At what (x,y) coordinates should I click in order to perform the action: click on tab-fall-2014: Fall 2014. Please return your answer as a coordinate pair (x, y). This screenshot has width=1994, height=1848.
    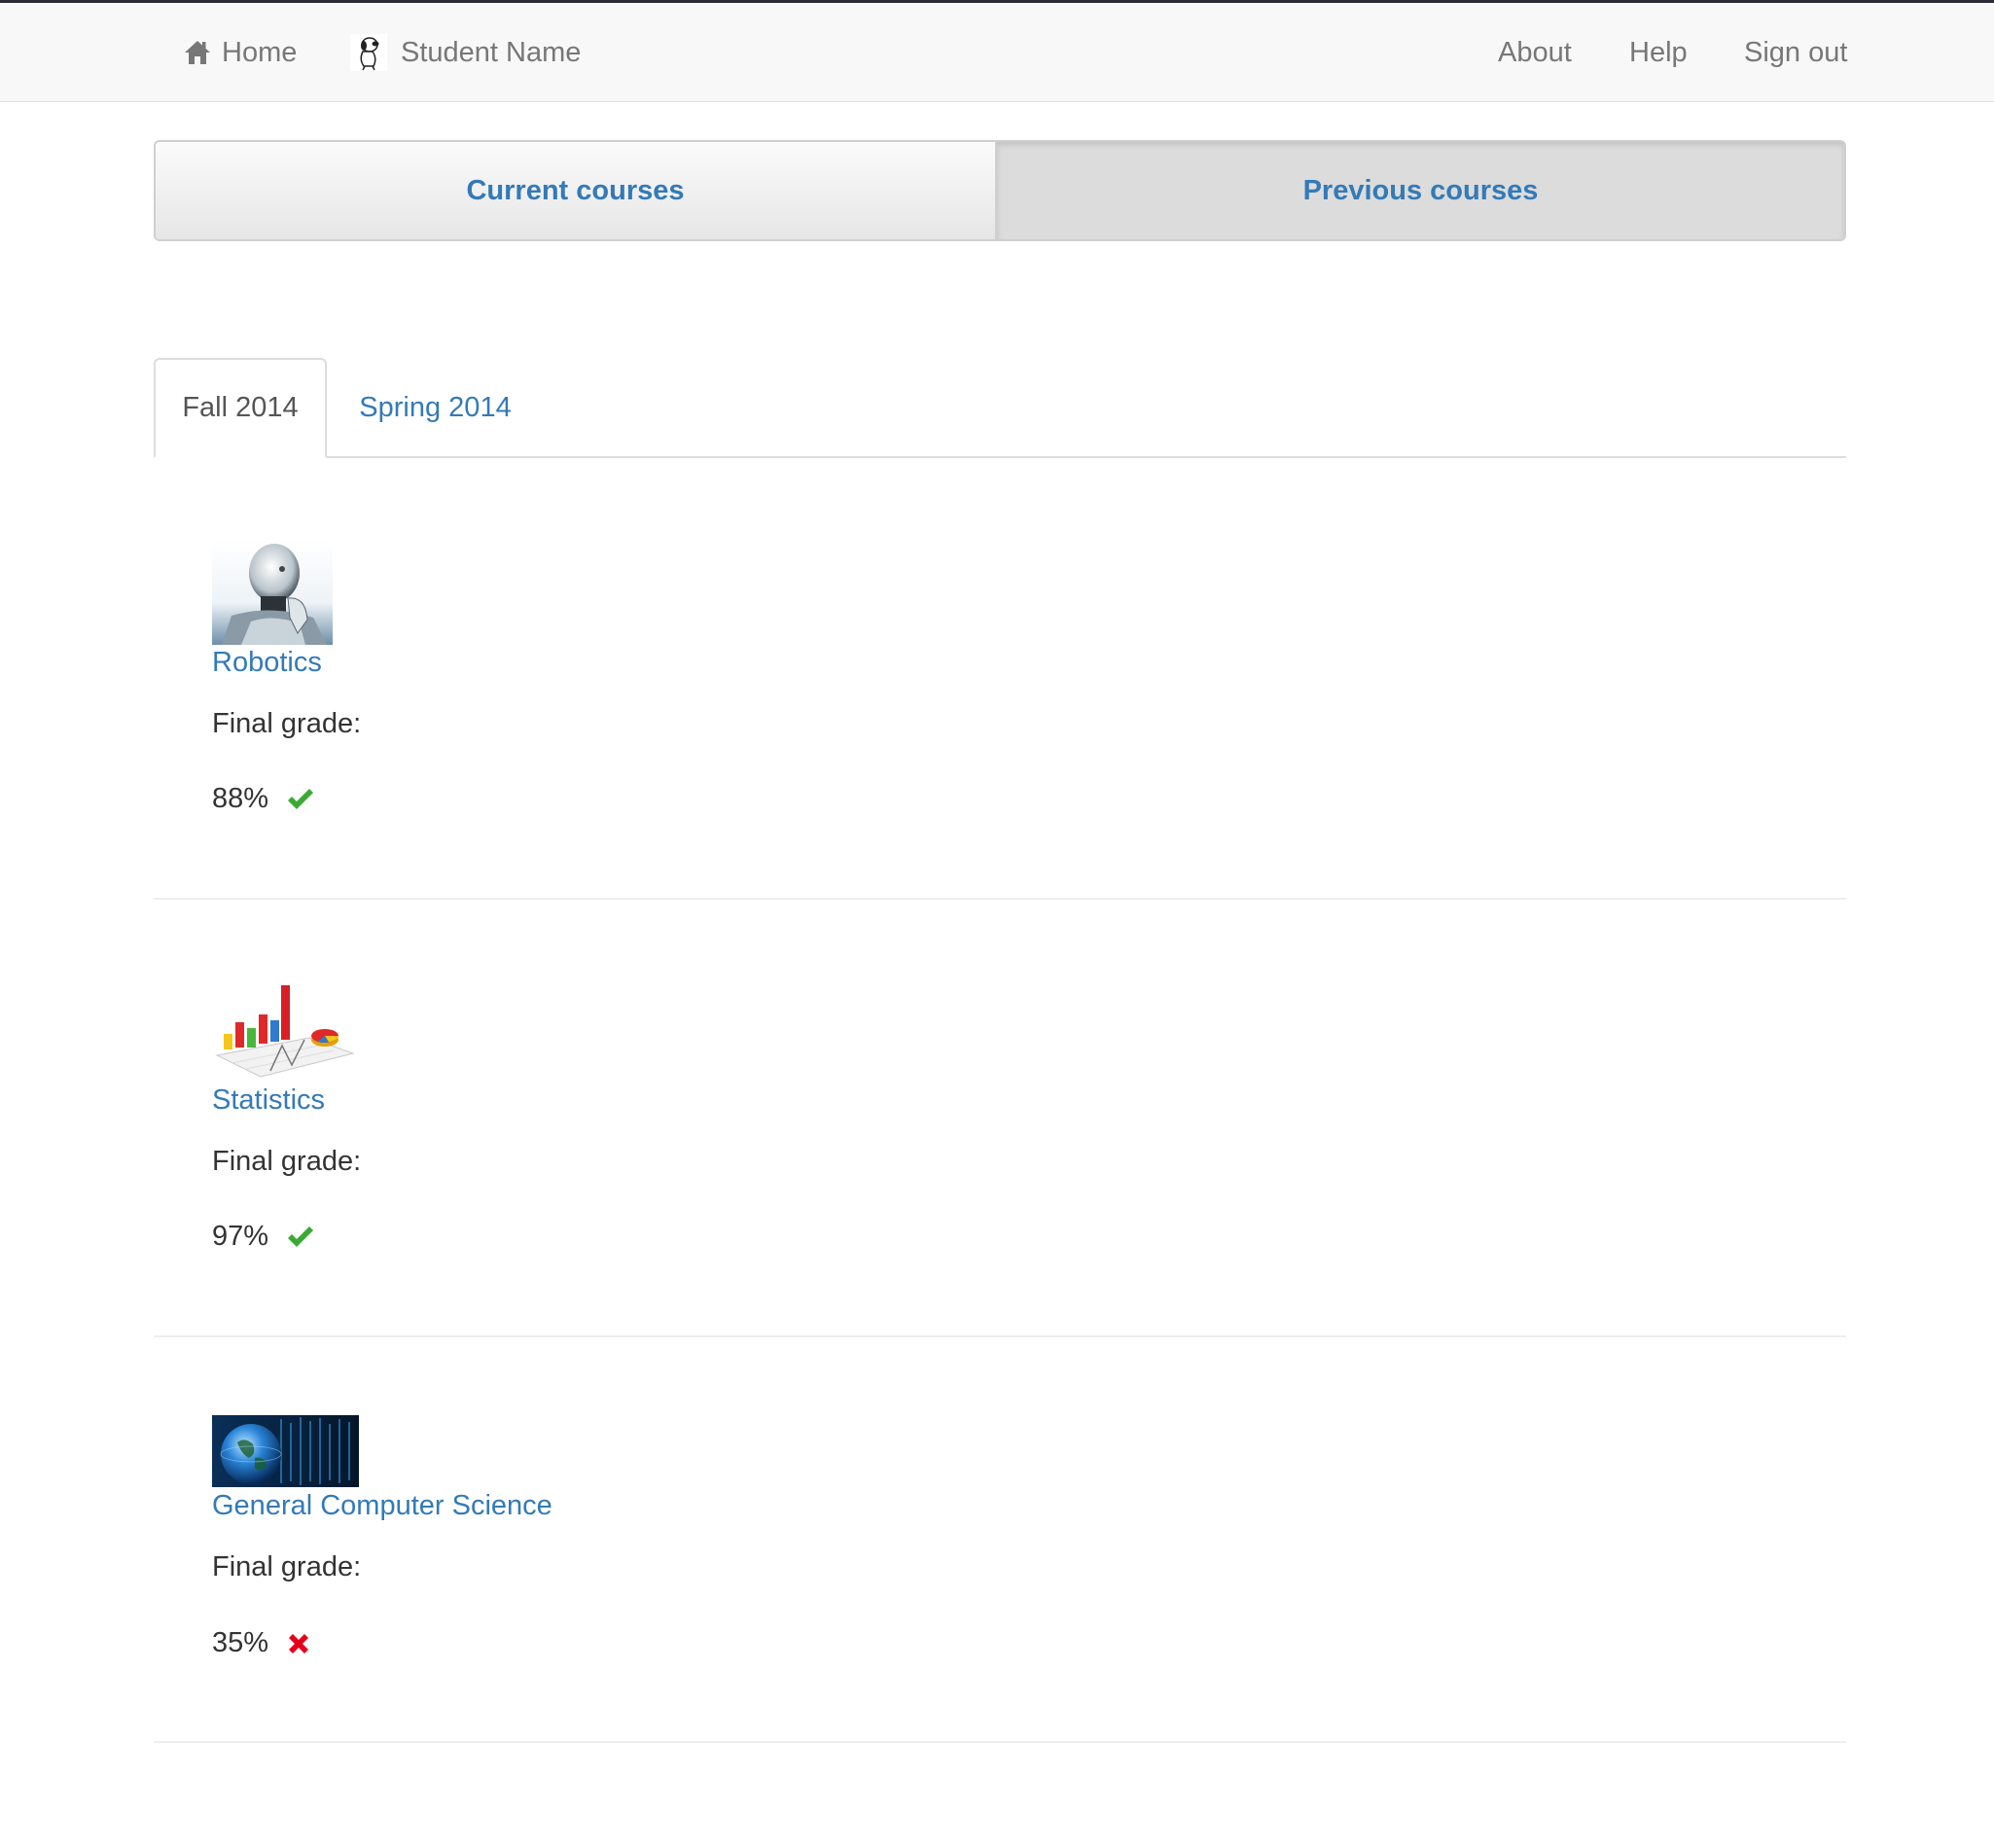
    Looking at the image, I should click on (240, 408).